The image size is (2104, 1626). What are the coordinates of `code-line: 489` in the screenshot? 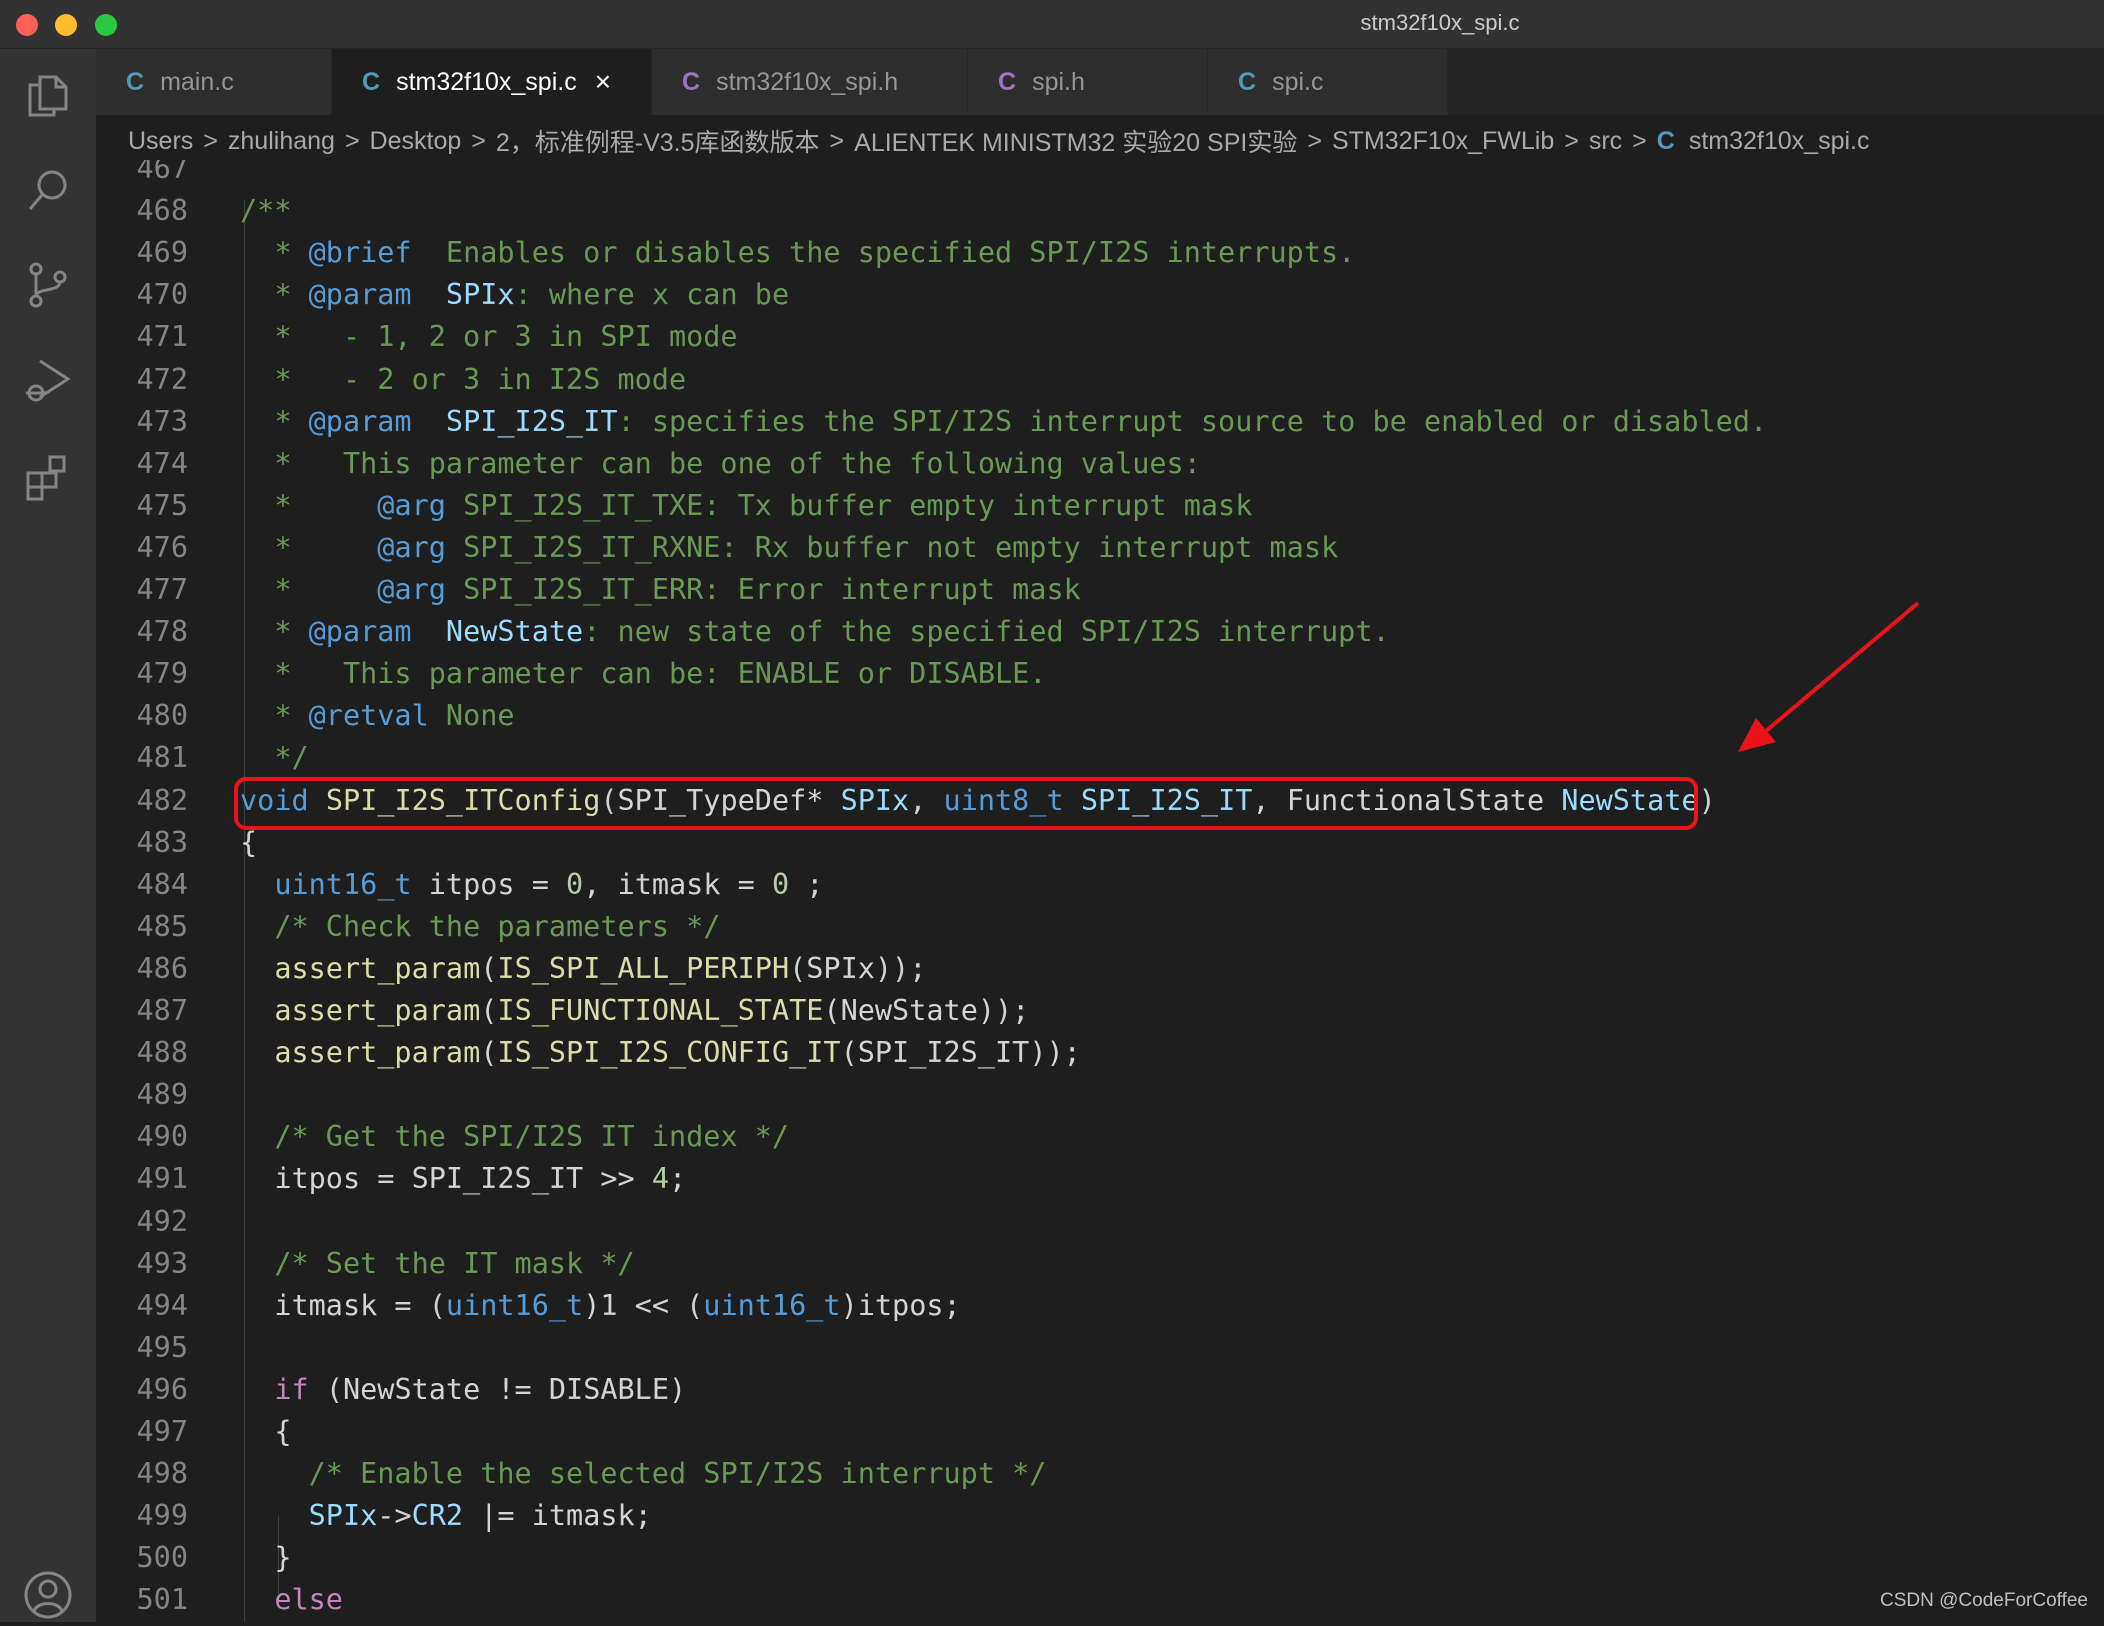 It's located at (1100, 1095).